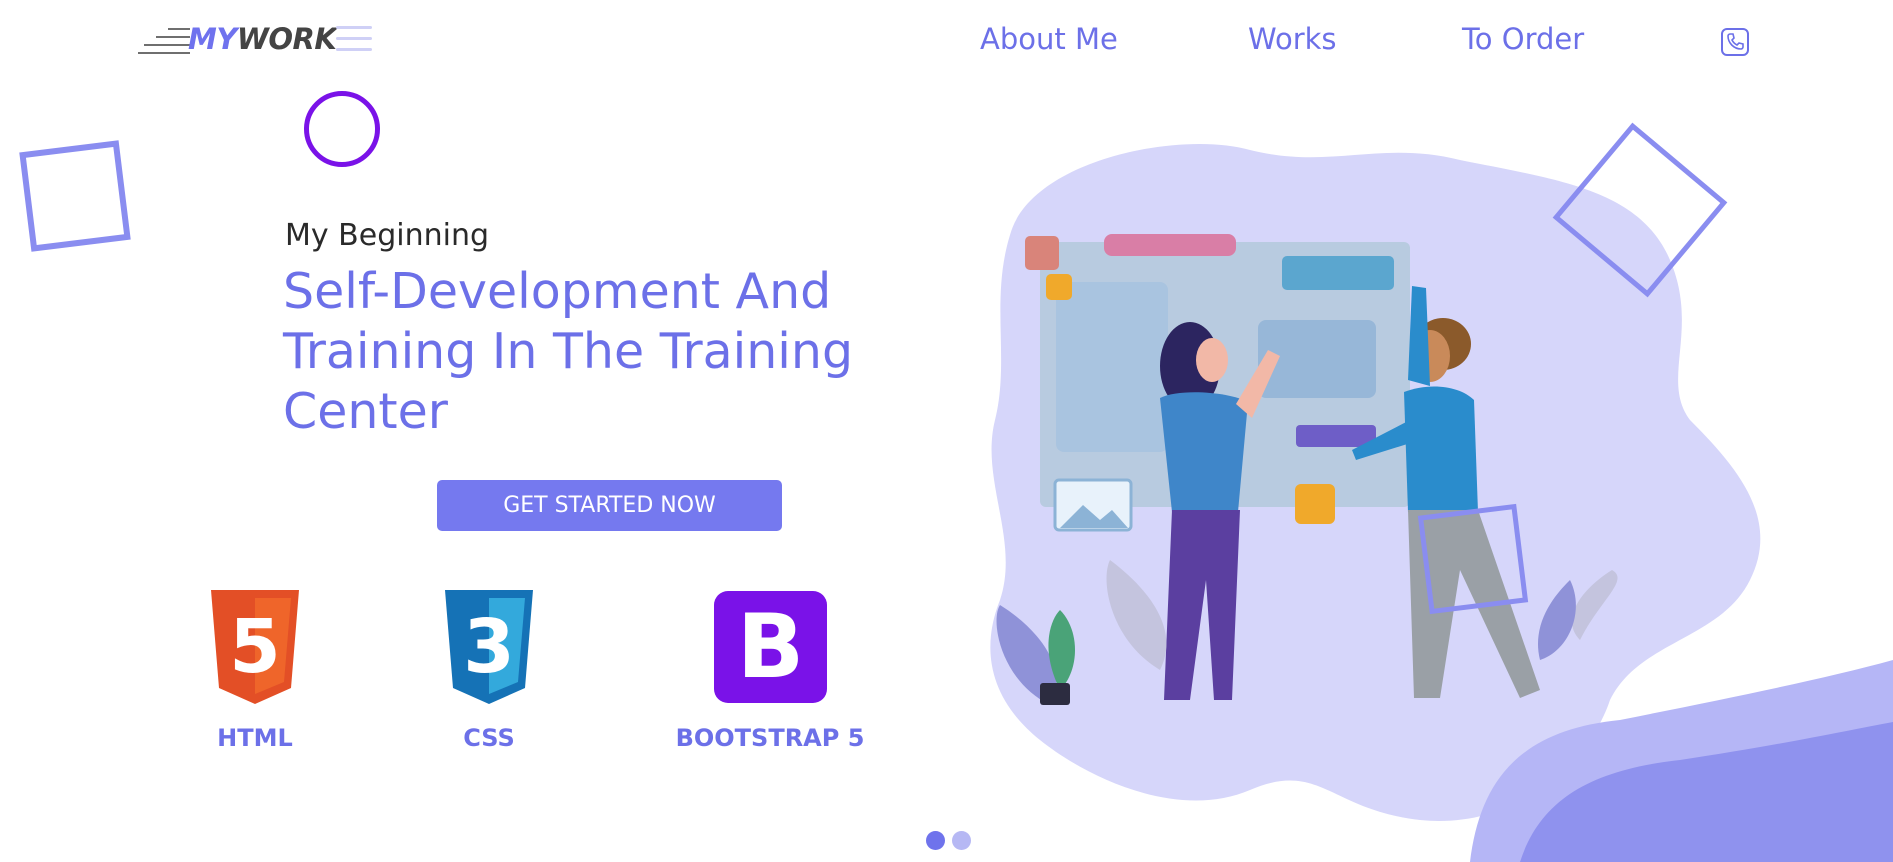 The width and height of the screenshot is (1893, 862). I want to click on tech-label-css: CSS, so click(489, 738).